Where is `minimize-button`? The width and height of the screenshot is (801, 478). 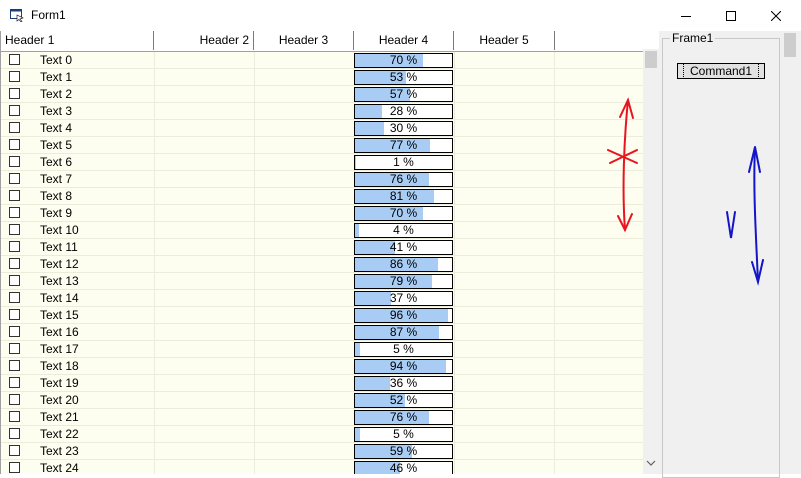
minimize-button is located at coordinates (685, 15).